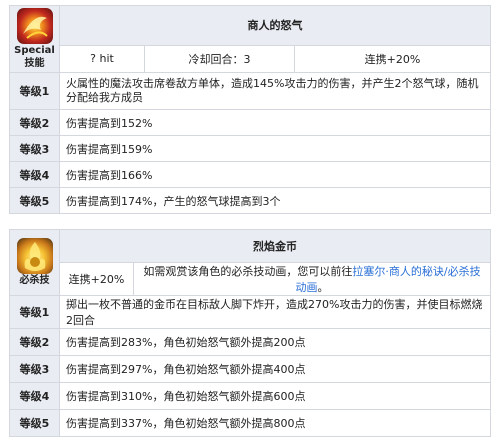  I want to click on level-desc: 伤害提高到310%，角色初始怒气额外提高600点, so click(275, 396).